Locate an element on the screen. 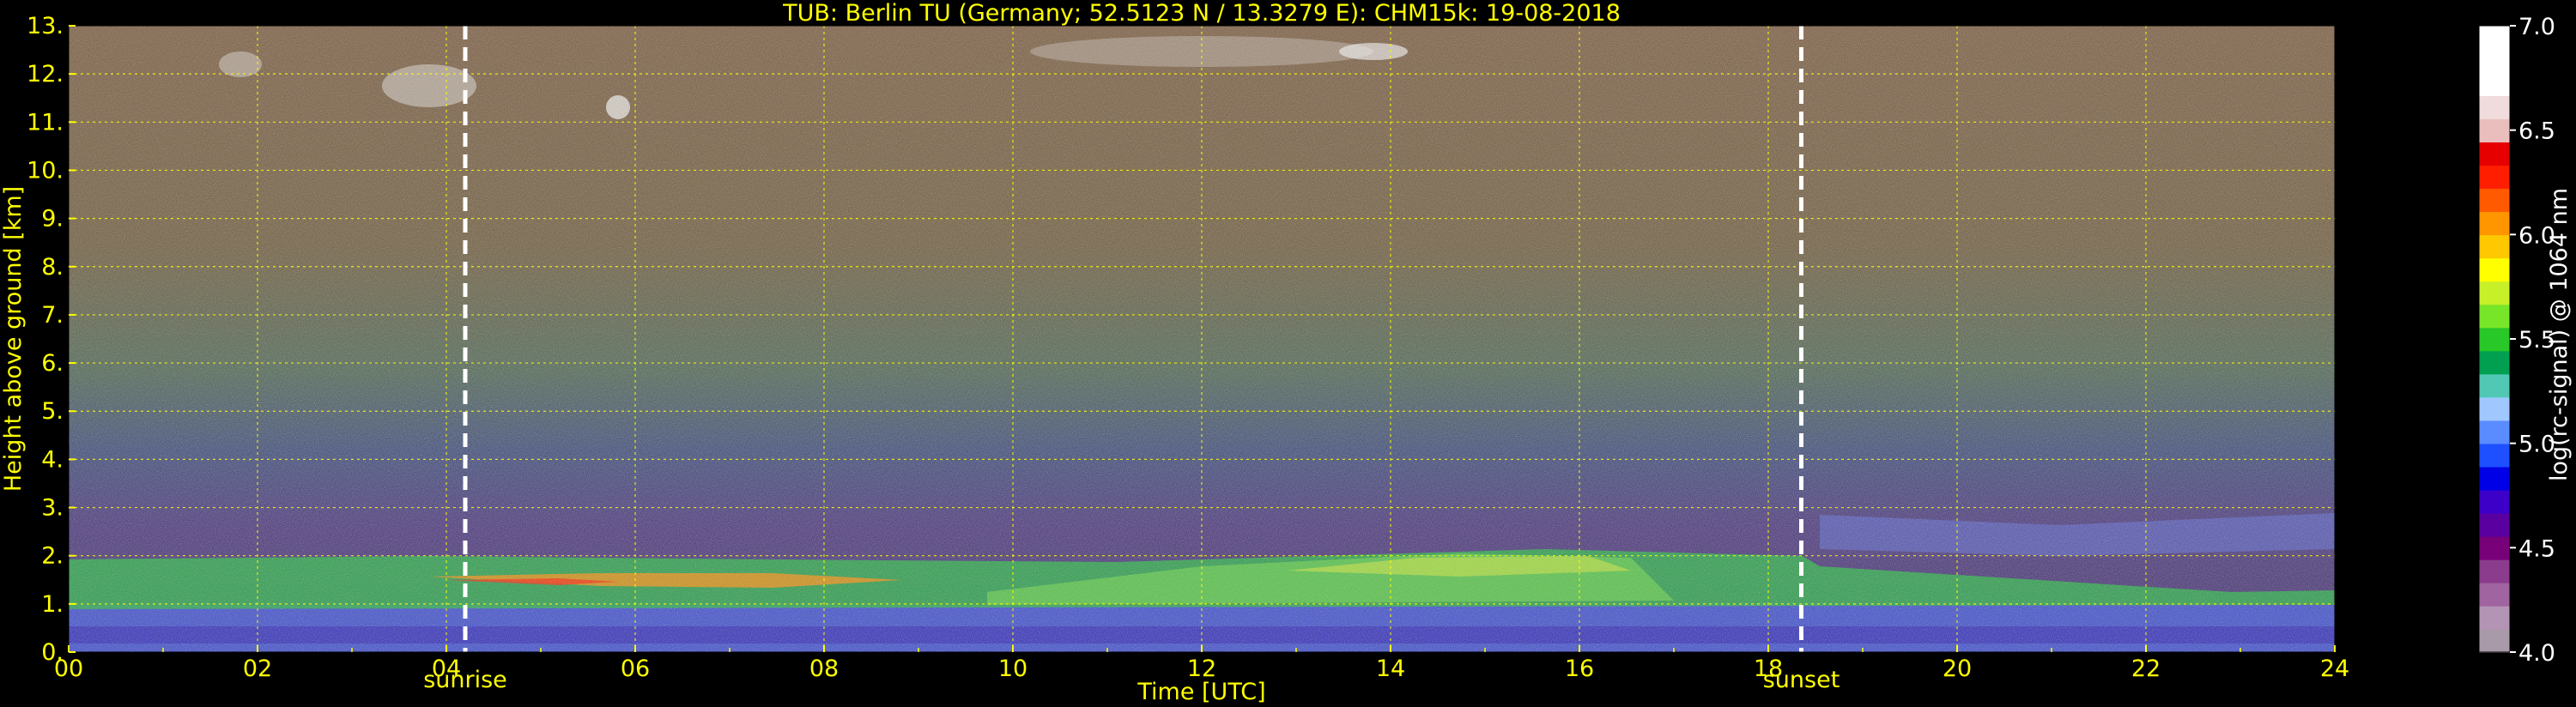 This screenshot has height=707, width=2576. y-axis-label: Height above ground [km] is located at coordinates (13, 339).